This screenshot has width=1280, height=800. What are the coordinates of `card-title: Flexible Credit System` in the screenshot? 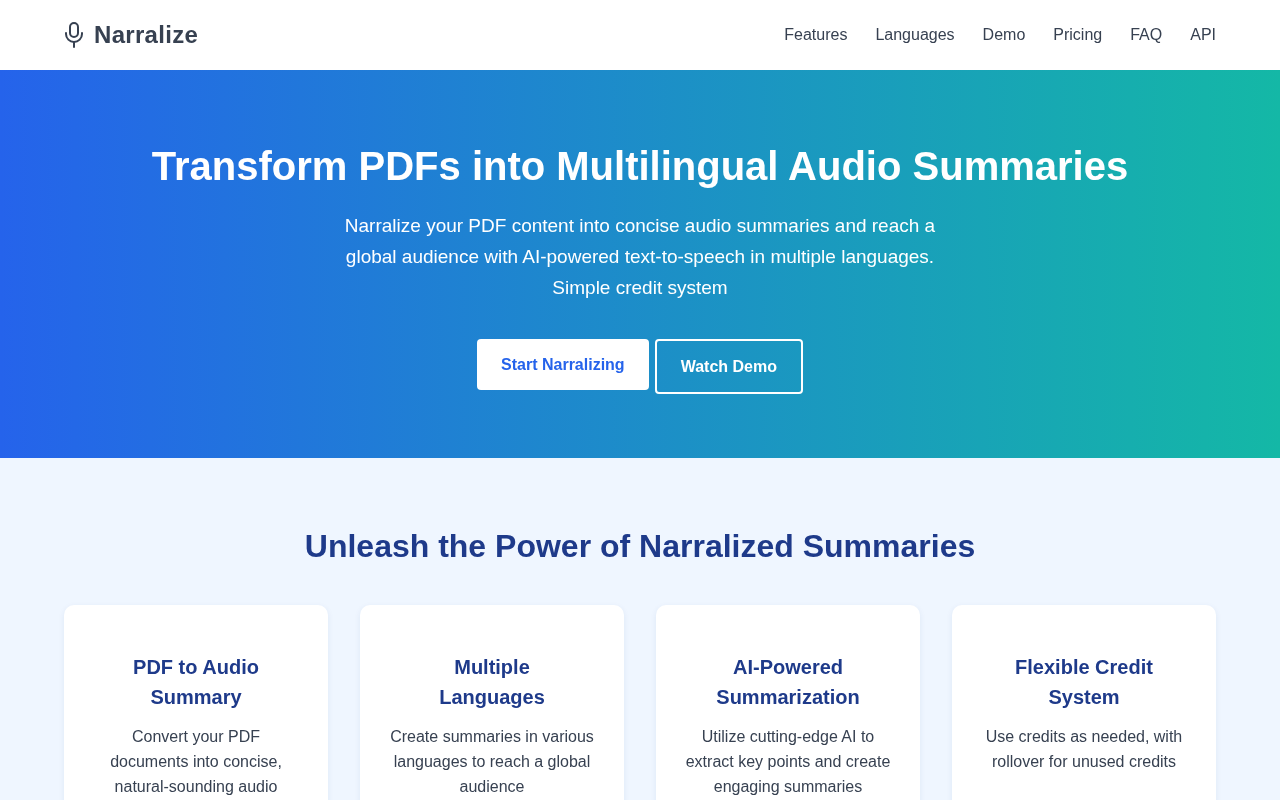 It's located at (1084, 682).